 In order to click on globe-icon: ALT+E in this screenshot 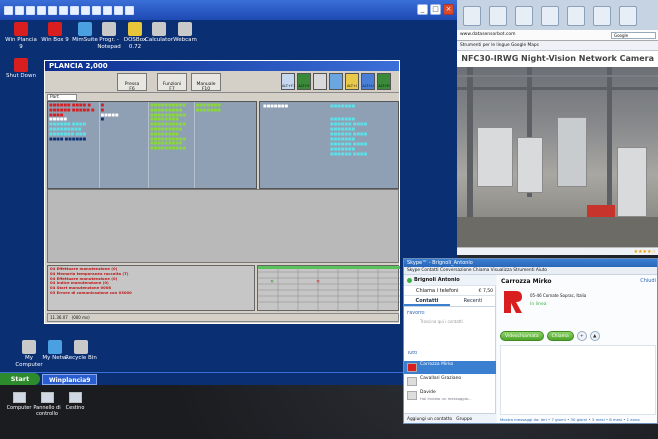, I will do `click(304, 81)`.